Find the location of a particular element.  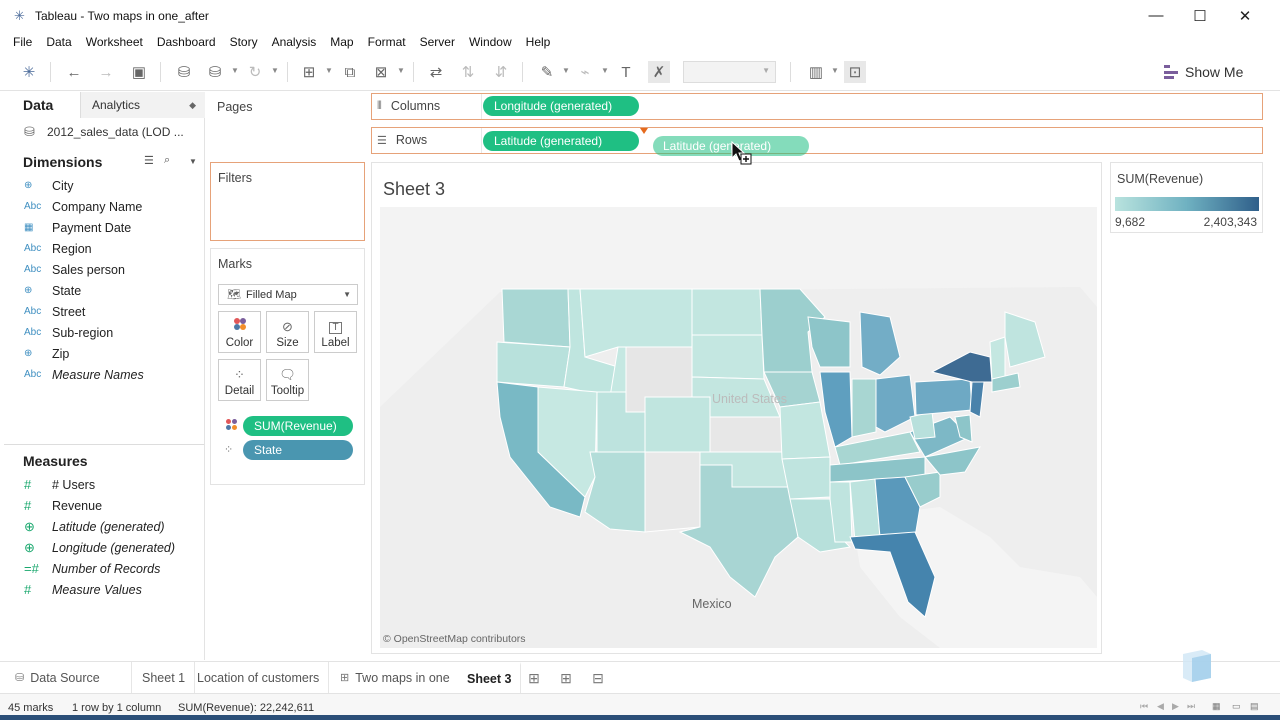

field-state: ⊕ State is located at coordinates (52, 290).